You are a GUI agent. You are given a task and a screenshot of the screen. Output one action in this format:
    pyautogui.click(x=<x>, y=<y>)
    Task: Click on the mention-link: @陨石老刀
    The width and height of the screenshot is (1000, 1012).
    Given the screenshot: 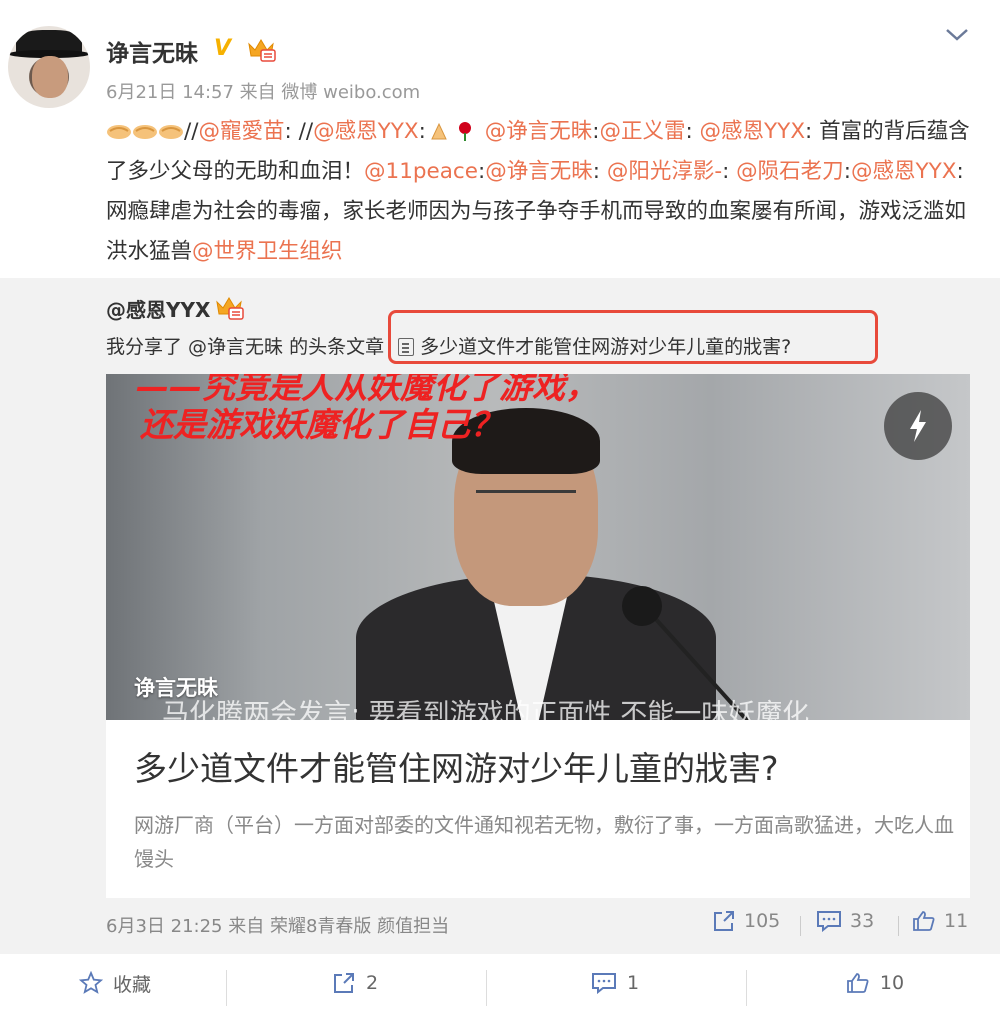 What is the action you would take?
    pyautogui.click(x=790, y=171)
    